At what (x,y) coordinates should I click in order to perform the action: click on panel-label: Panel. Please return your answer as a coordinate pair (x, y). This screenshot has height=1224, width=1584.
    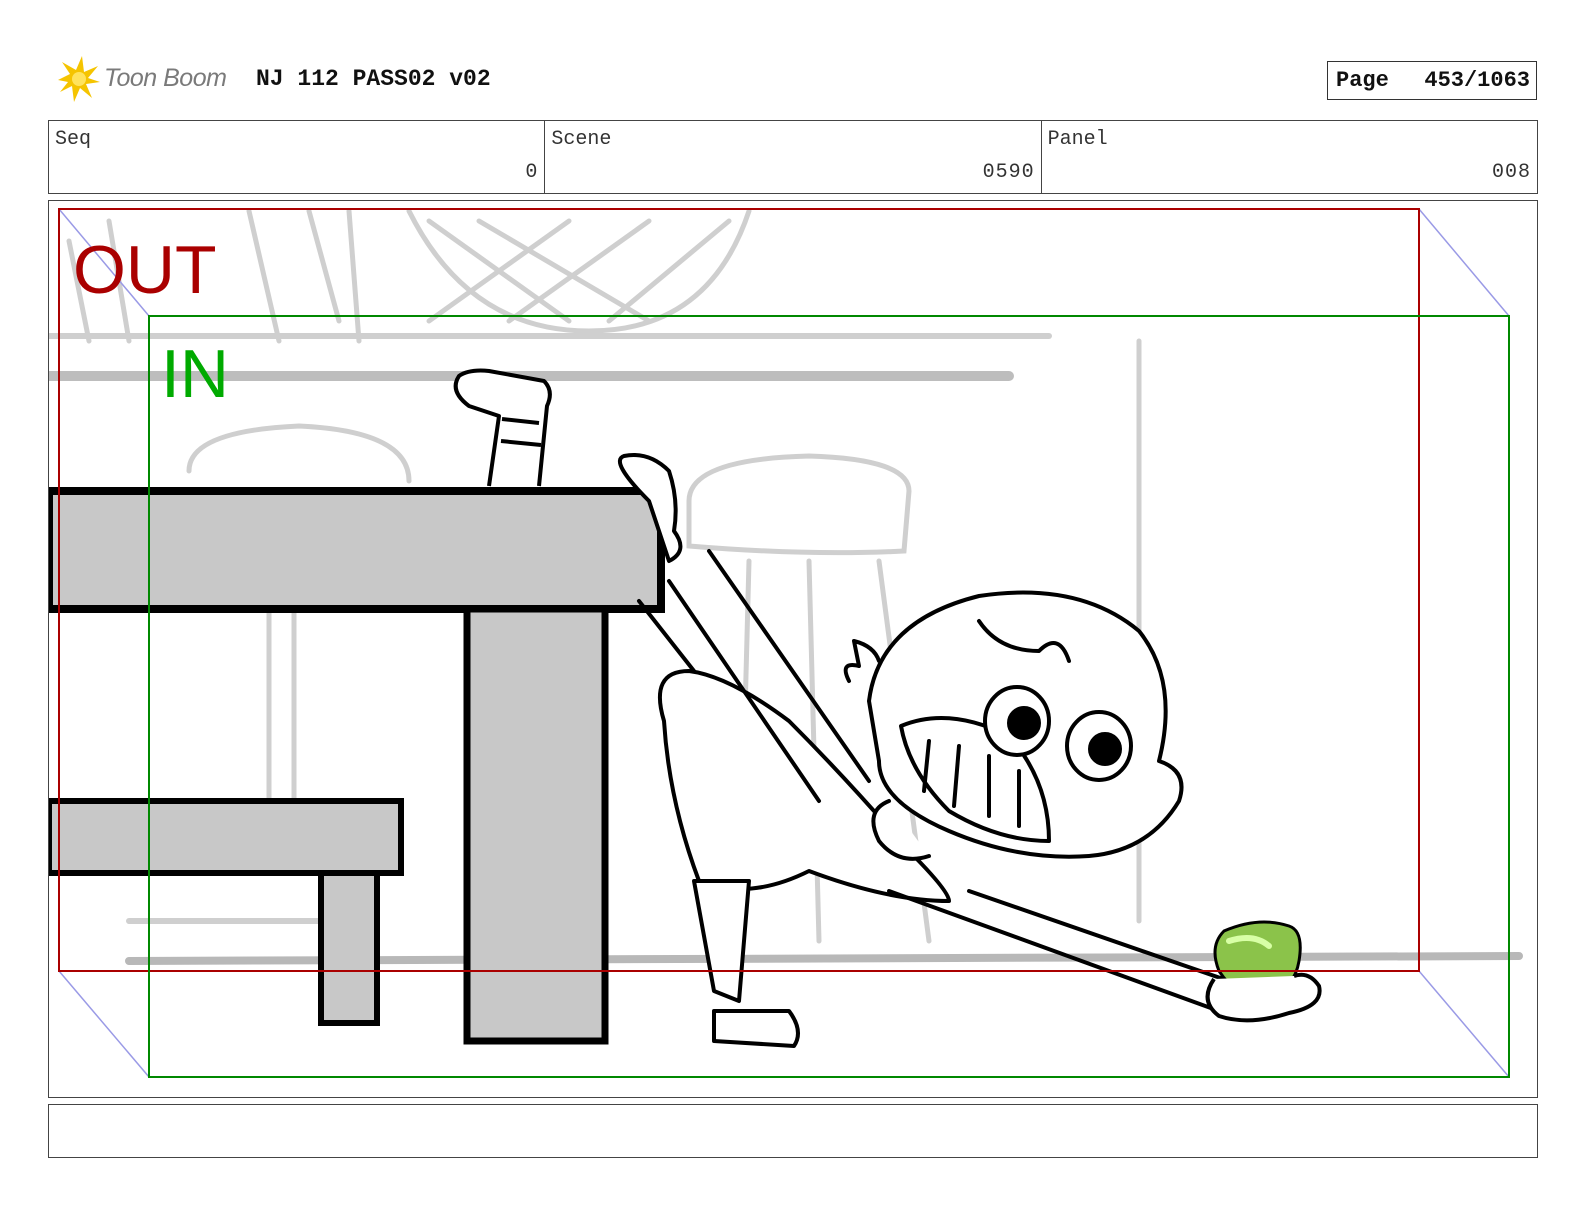
    Looking at the image, I should click on (1077, 139).